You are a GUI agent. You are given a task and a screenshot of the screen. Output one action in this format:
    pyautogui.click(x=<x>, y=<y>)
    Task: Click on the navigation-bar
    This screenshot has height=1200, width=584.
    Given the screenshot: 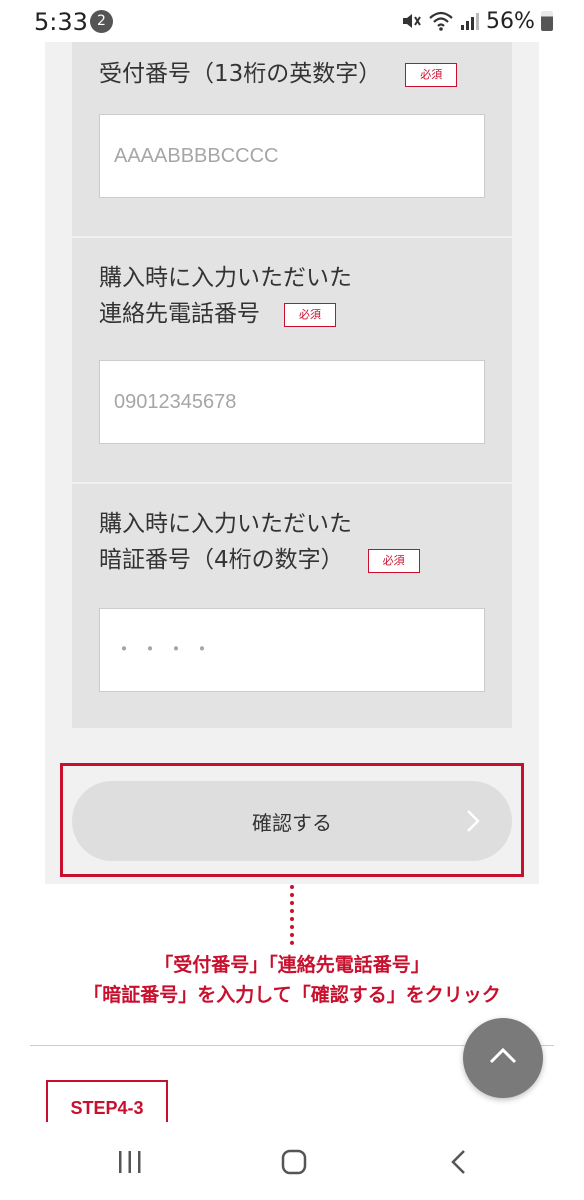 What is the action you would take?
    pyautogui.click(x=292, y=1161)
    